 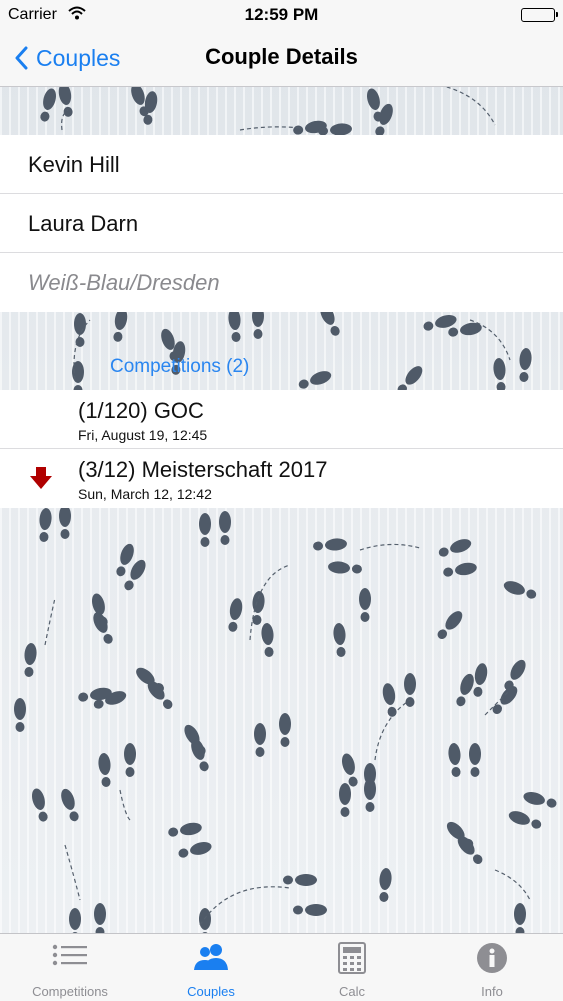 I want to click on tab-competitions: Competitions, so click(x=70, y=967).